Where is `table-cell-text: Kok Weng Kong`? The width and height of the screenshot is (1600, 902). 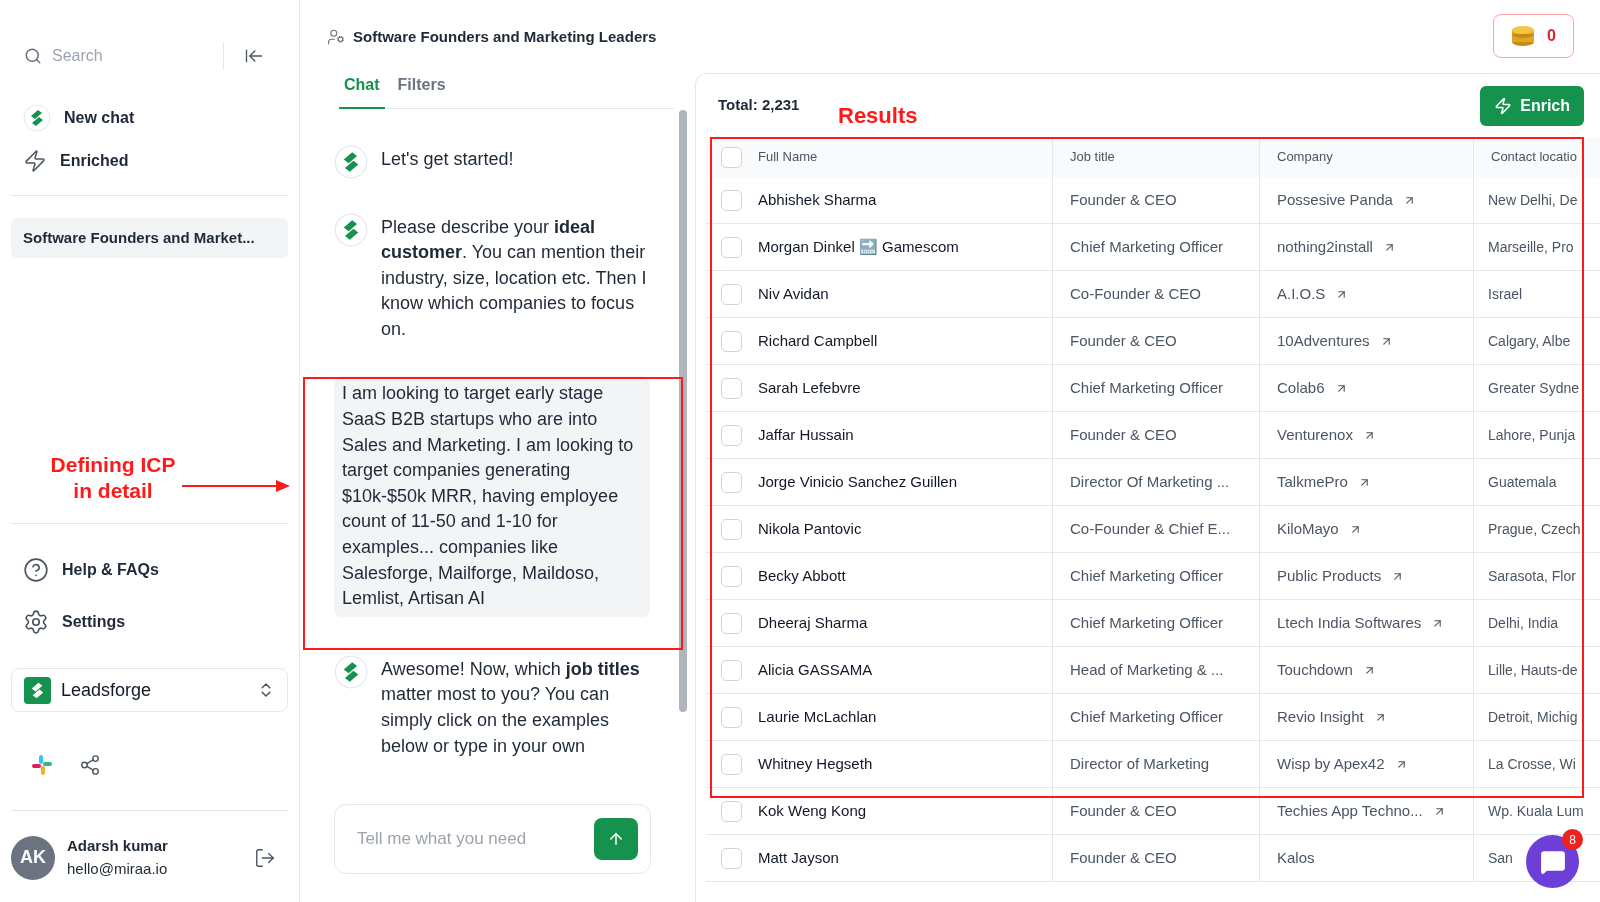 table-cell-text: Kok Weng Kong is located at coordinates (812, 810).